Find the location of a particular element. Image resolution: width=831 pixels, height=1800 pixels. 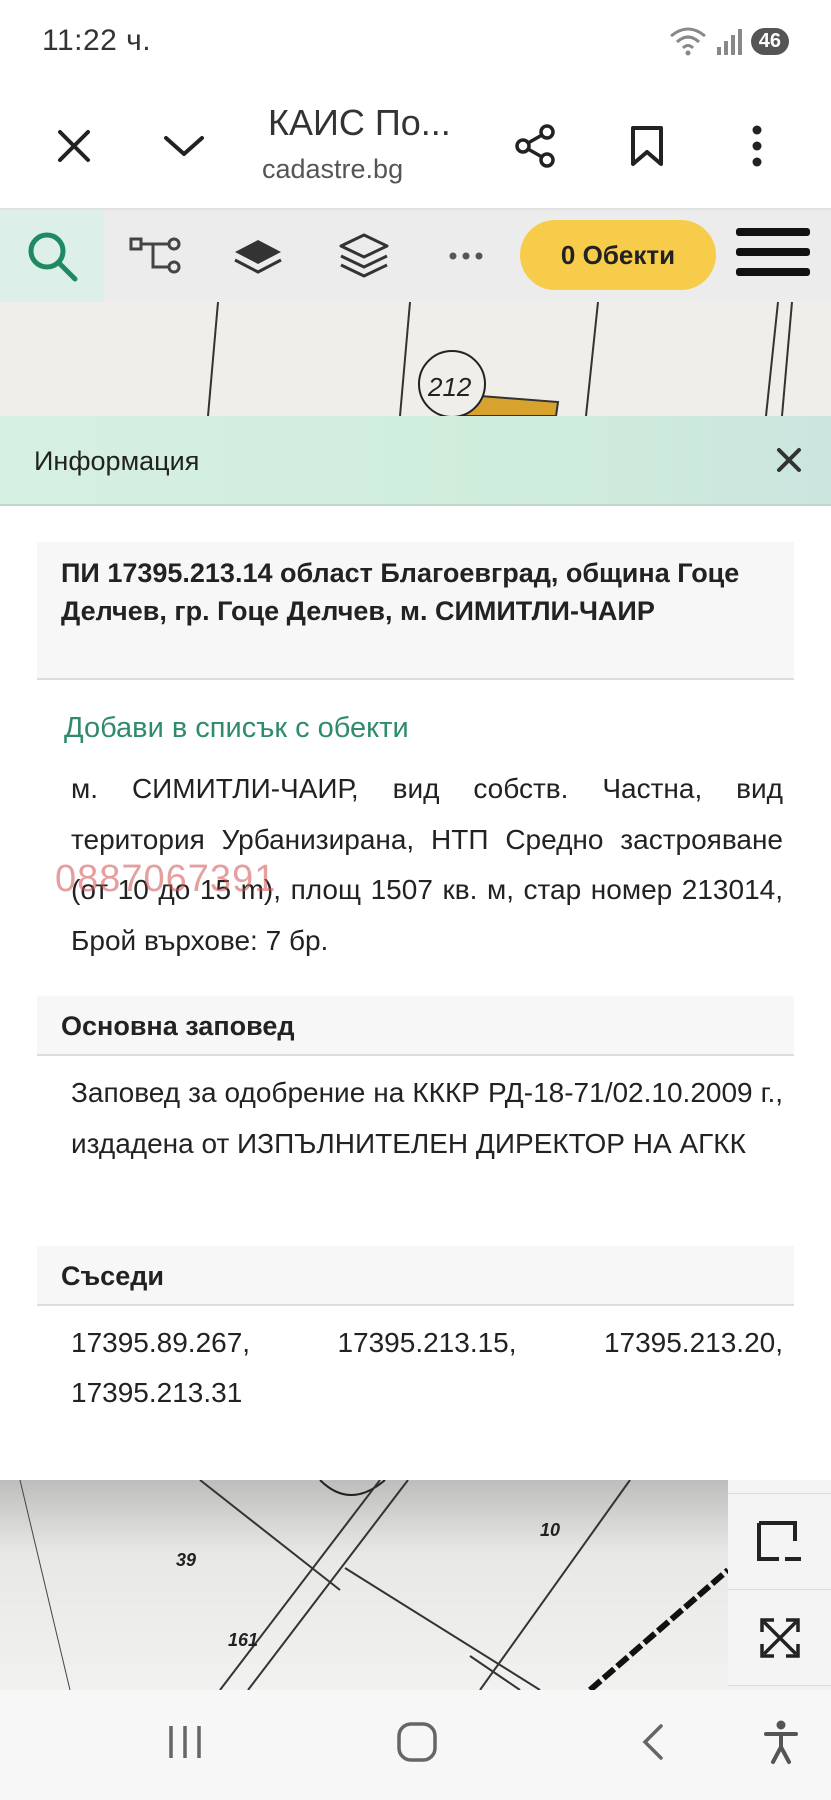

browser-bar: КАИС По... cadastre.bg is located at coordinates (415, 147).